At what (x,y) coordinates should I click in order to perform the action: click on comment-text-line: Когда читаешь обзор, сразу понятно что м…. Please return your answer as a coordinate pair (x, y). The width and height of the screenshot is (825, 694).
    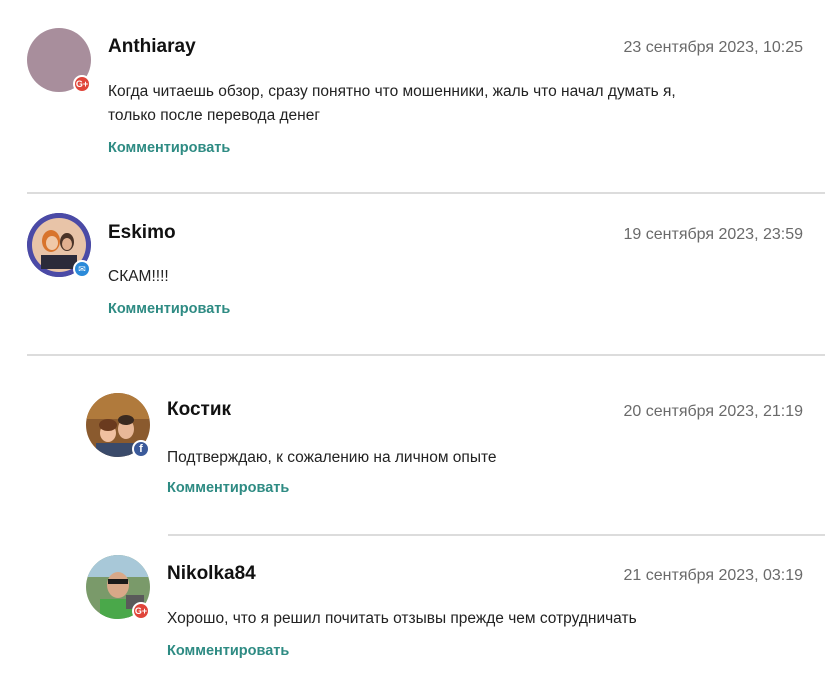
    Looking at the image, I should click on (392, 91).